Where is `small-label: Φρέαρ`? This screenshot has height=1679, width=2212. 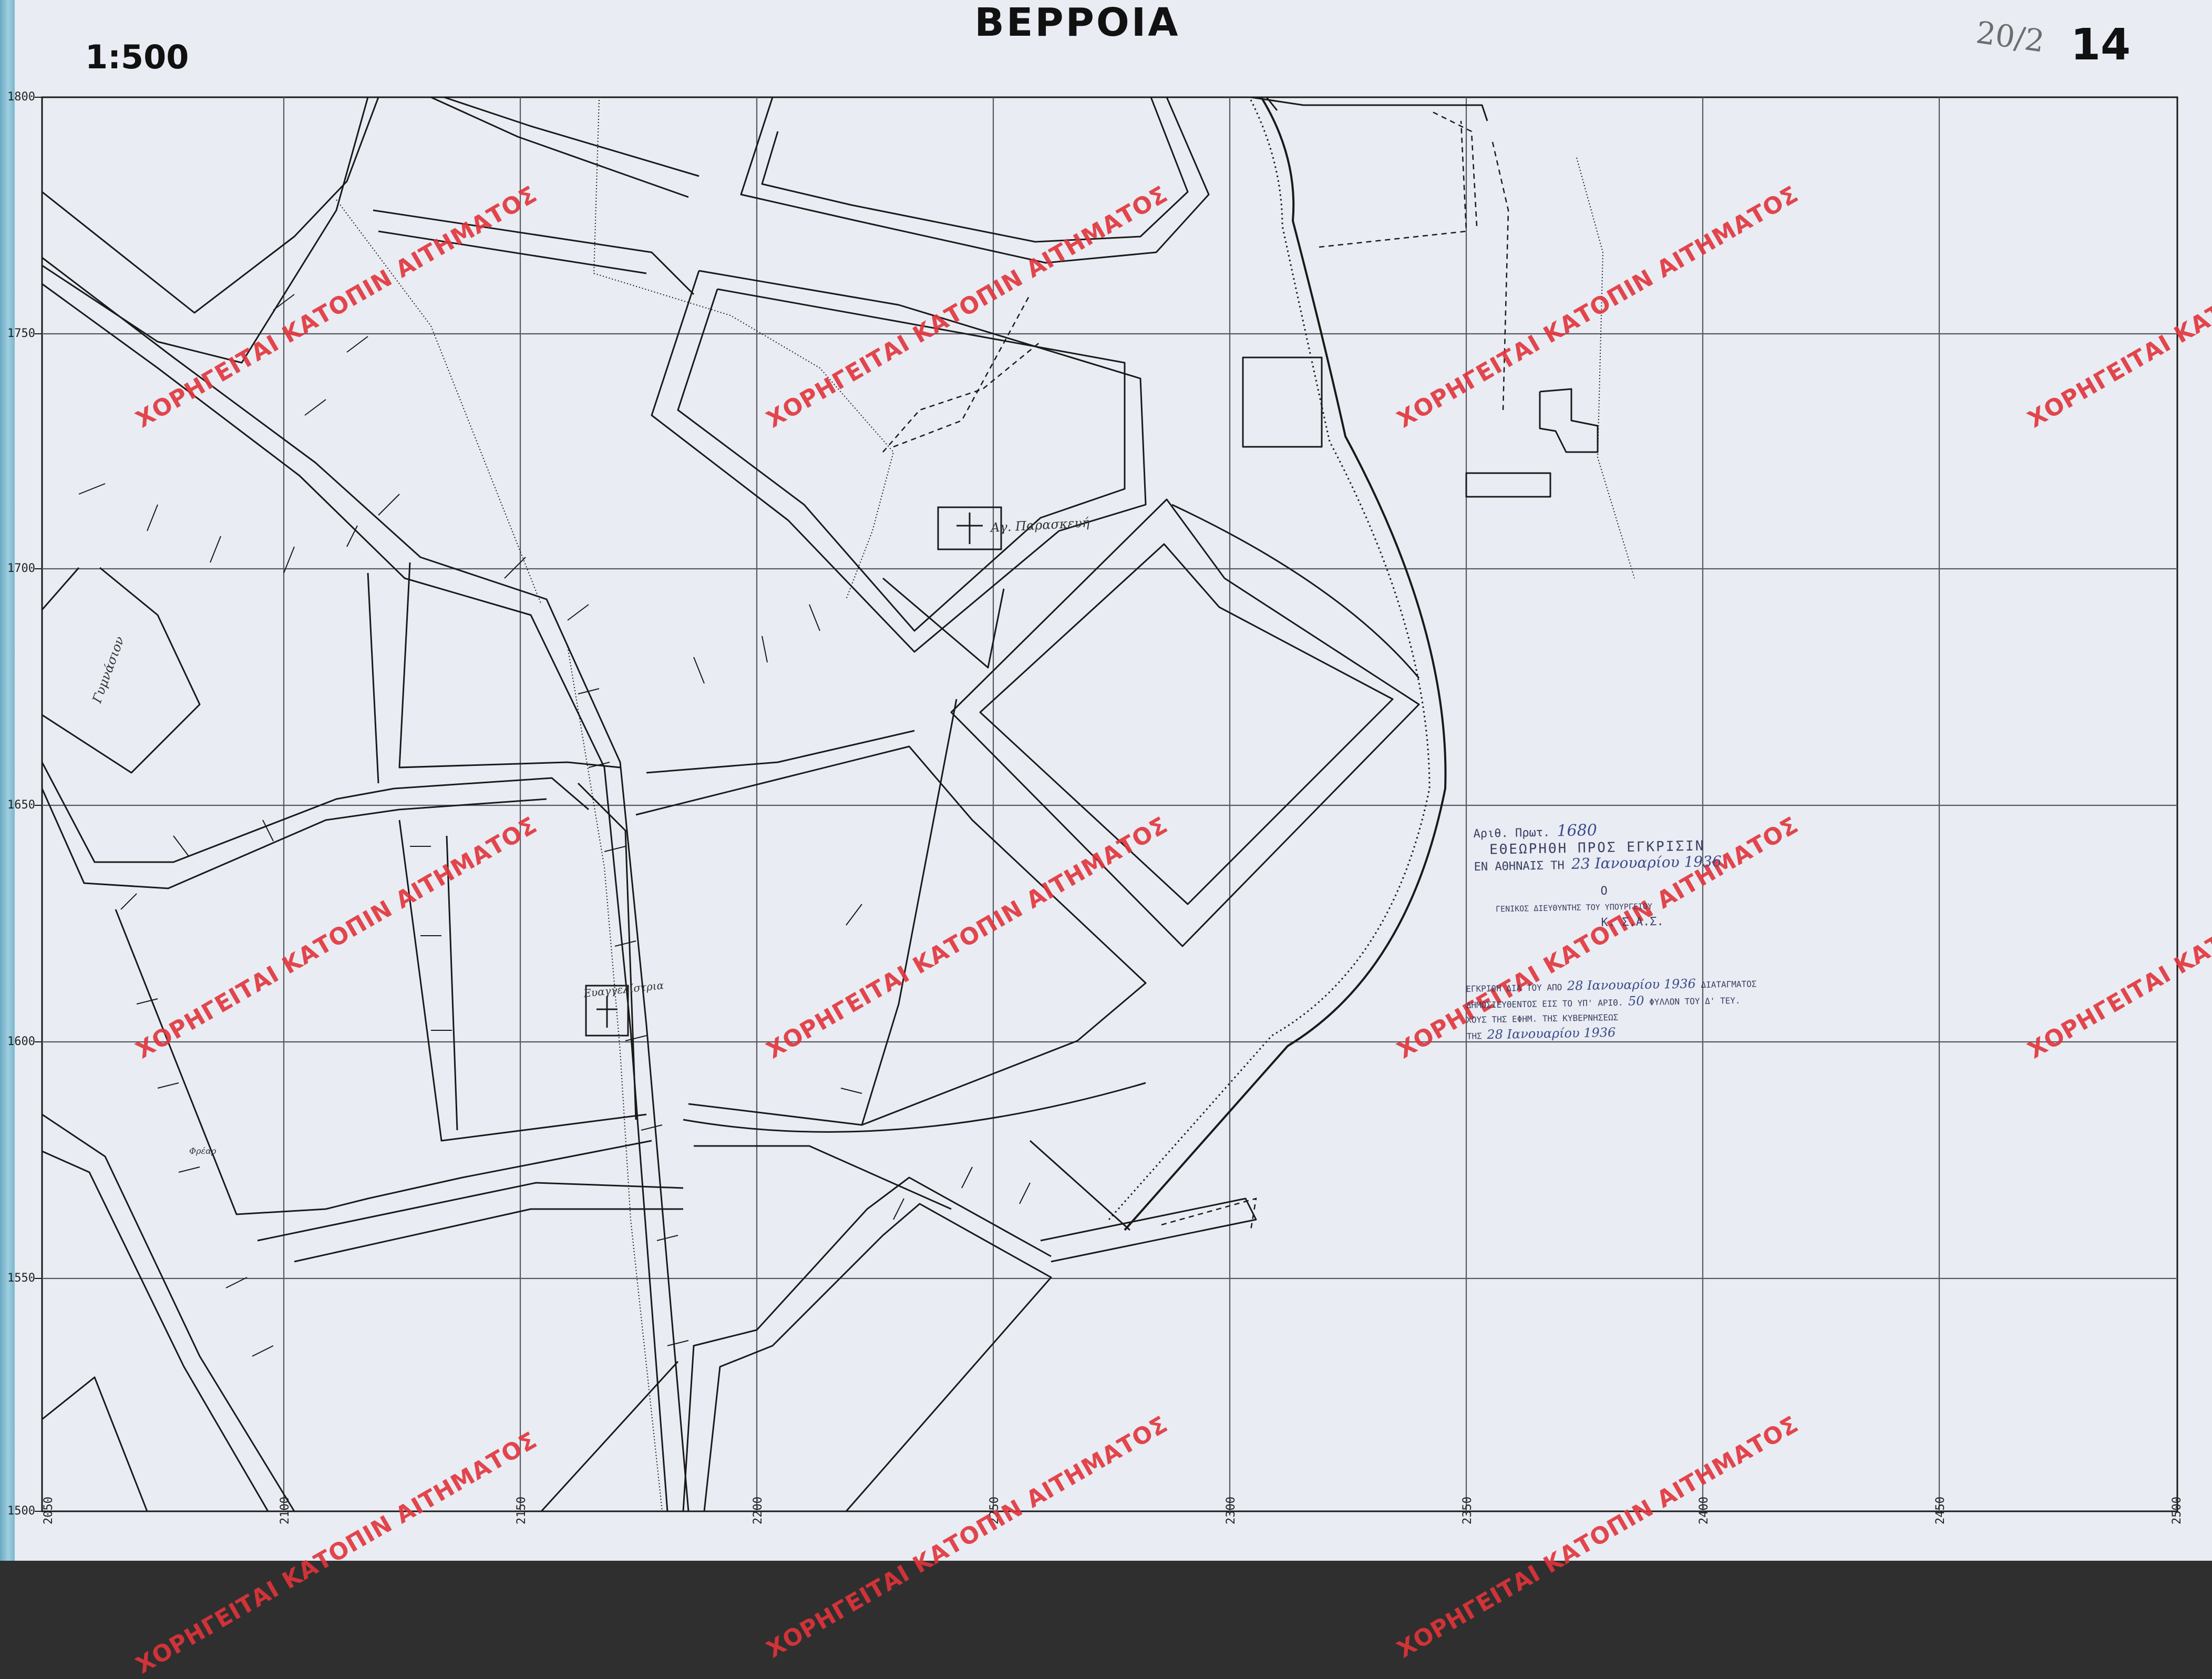 small-label: Φρέαρ is located at coordinates (203, 1151).